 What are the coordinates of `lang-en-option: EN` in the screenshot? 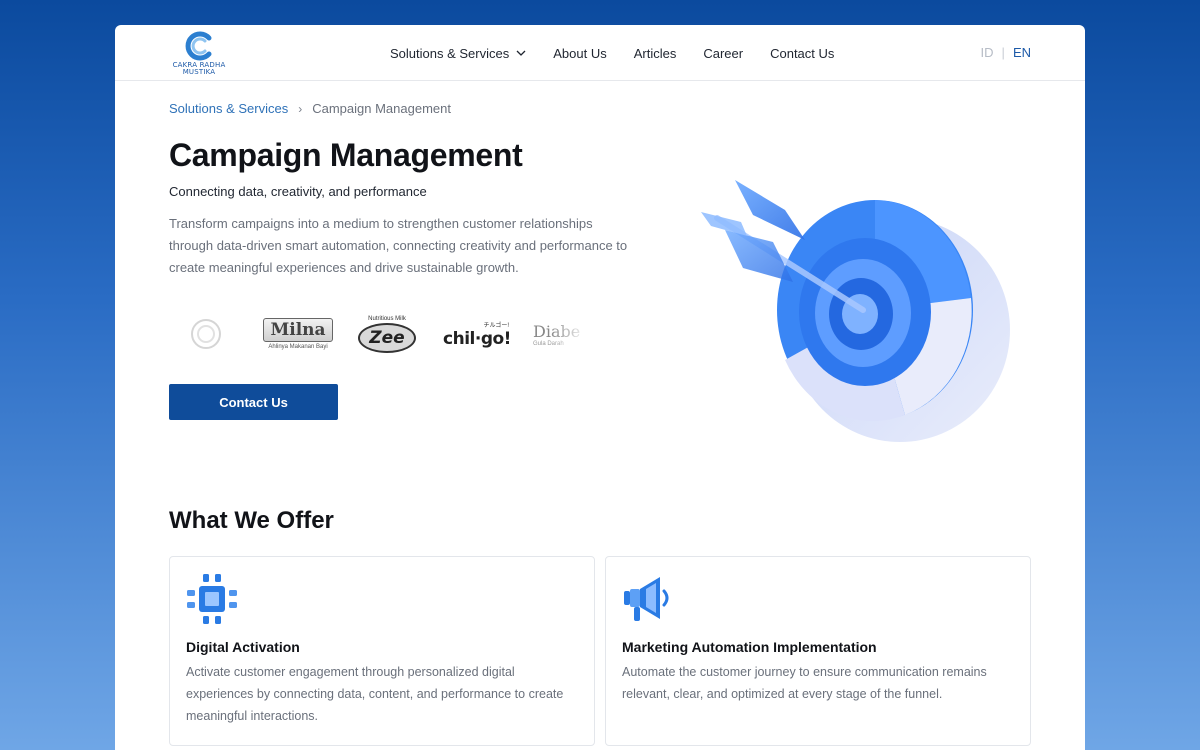 It's located at (1022, 52).